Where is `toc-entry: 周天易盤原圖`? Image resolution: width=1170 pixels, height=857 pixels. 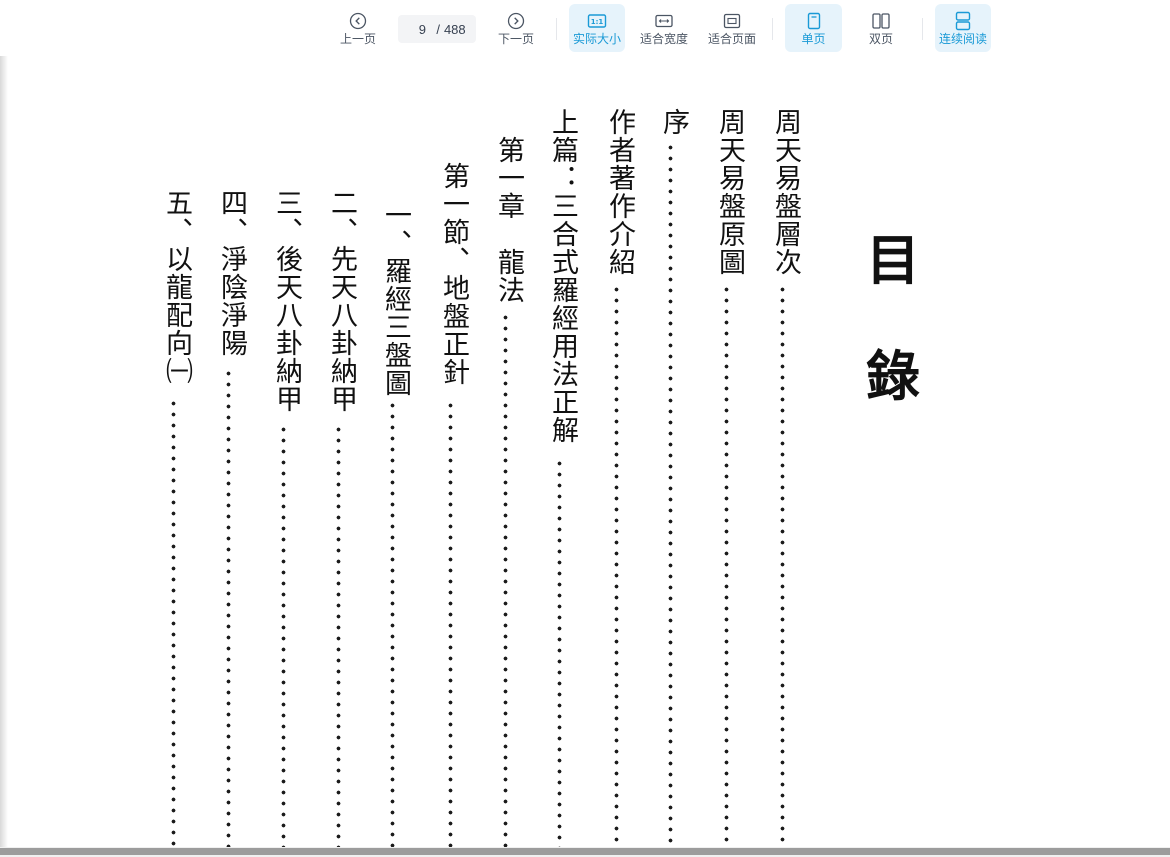
toc-entry: 周天易盤原圖 is located at coordinates (729, 192).